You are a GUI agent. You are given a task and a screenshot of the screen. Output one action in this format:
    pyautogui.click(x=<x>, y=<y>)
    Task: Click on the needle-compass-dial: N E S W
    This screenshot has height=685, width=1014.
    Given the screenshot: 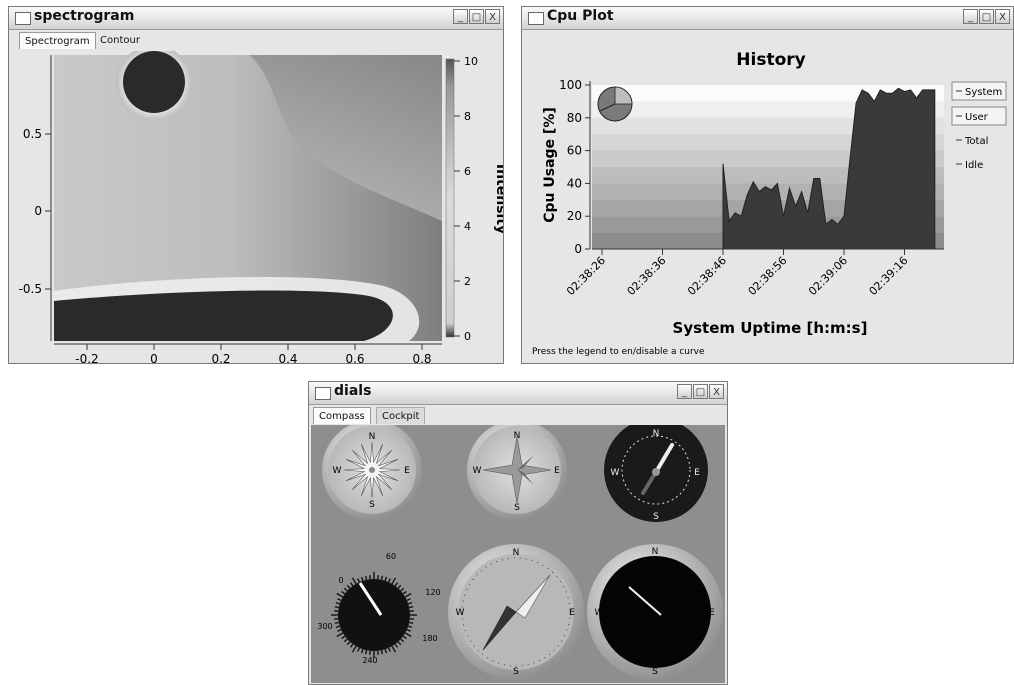 What is the action you would take?
    pyautogui.click(x=516, y=612)
    